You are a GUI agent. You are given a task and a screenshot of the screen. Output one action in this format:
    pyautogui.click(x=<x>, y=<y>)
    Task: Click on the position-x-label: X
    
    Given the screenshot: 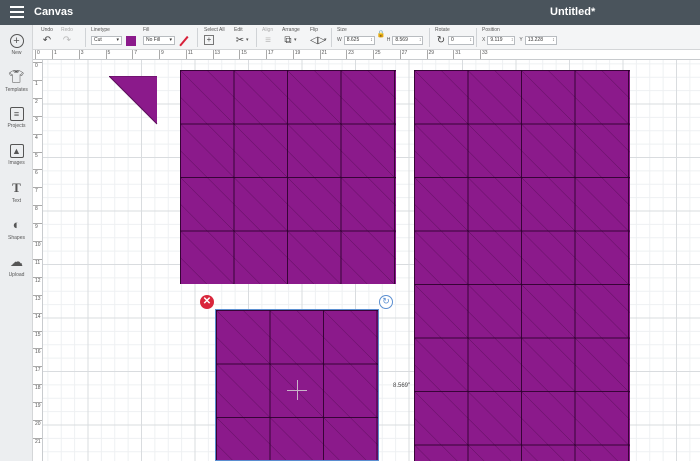 What is the action you would take?
    pyautogui.click(x=484, y=40)
    